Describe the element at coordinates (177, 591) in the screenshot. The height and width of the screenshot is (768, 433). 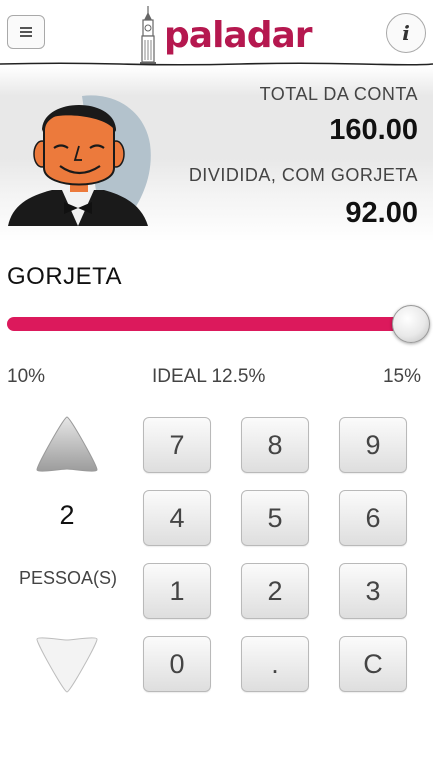
I see `key-1: 1` at that location.